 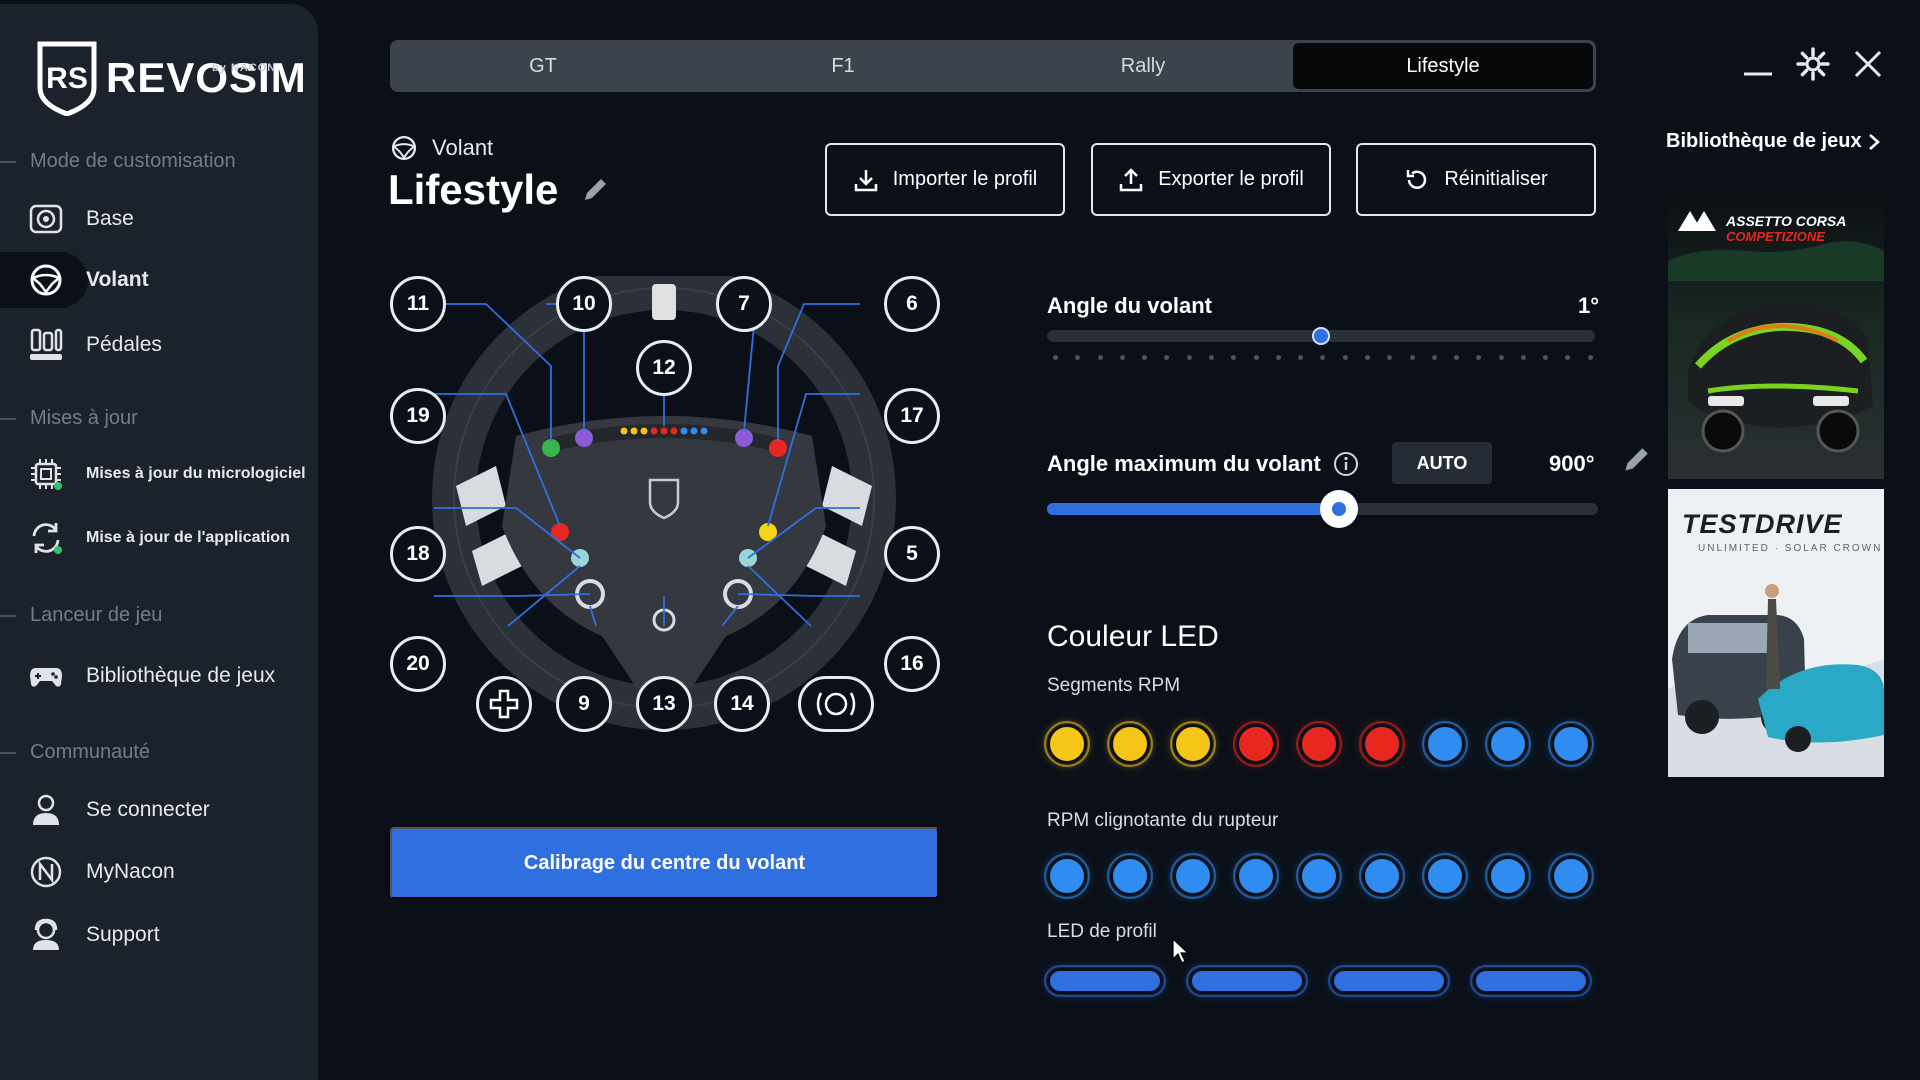 What do you see at coordinates (110, 218) in the screenshot?
I see `sidebar-item-label: Base` at bounding box center [110, 218].